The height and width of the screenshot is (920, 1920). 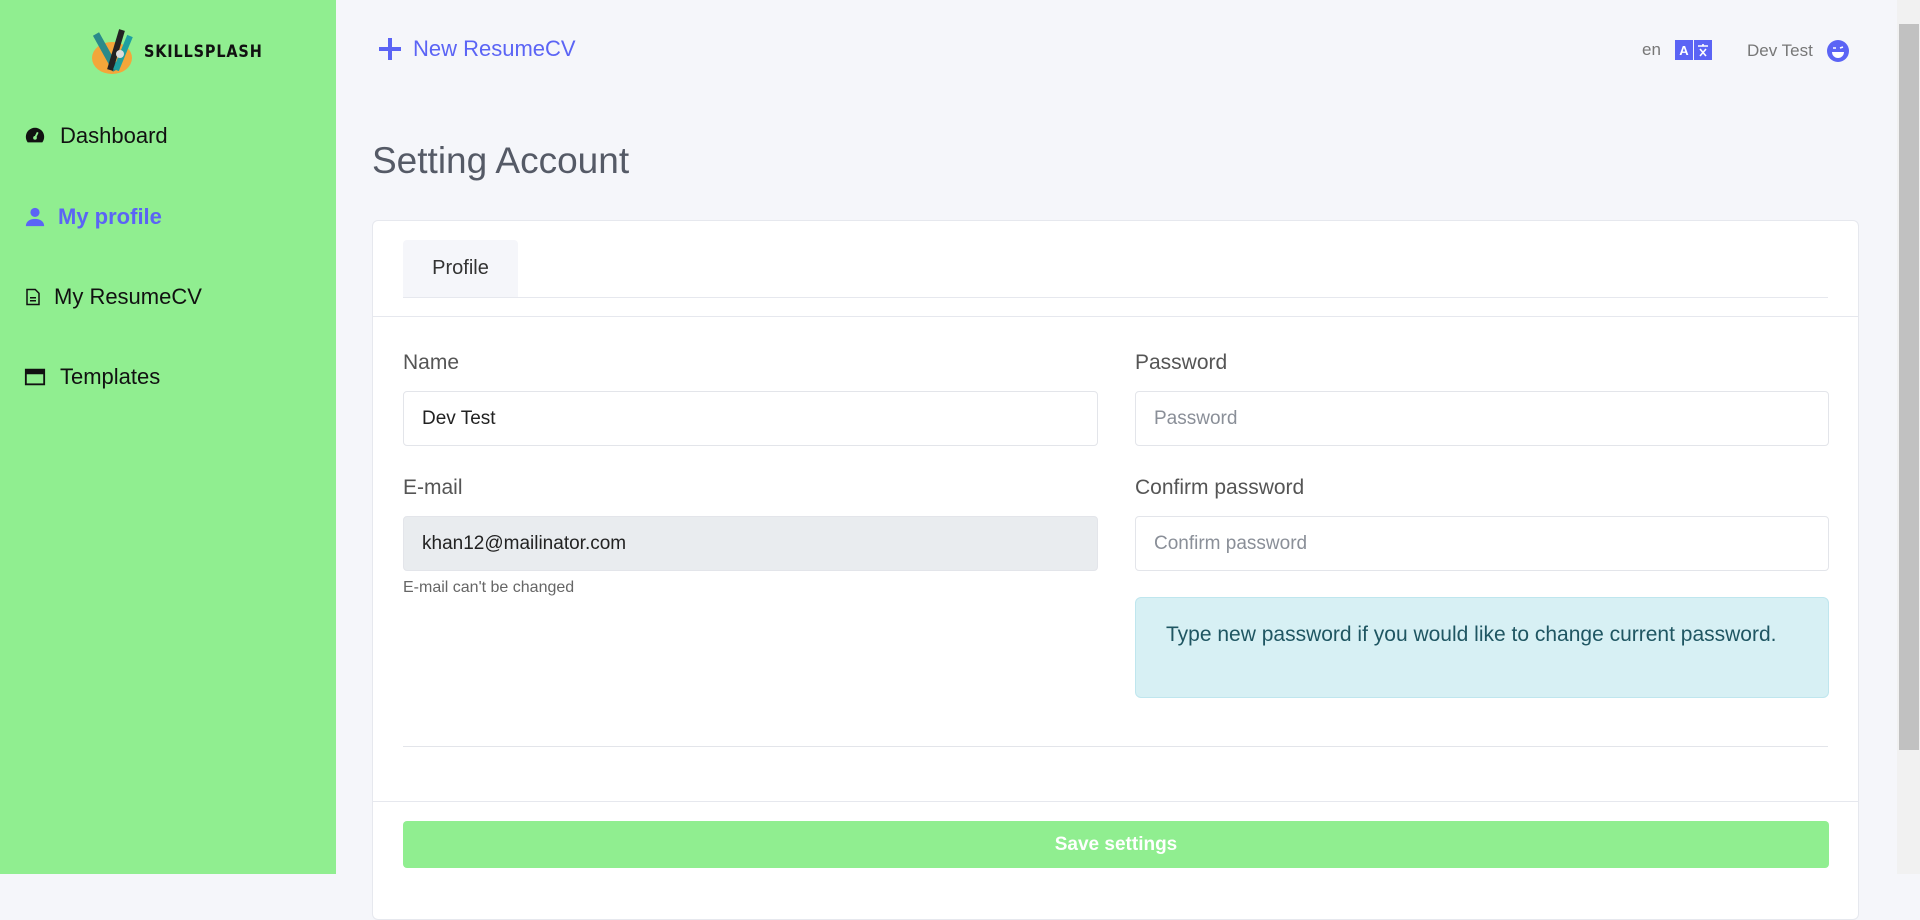 What do you see at coordinates (128, 296) in the screenshot?
I see `sidebar-item-label: My ResumeCV` at bounding box center [128, 296].